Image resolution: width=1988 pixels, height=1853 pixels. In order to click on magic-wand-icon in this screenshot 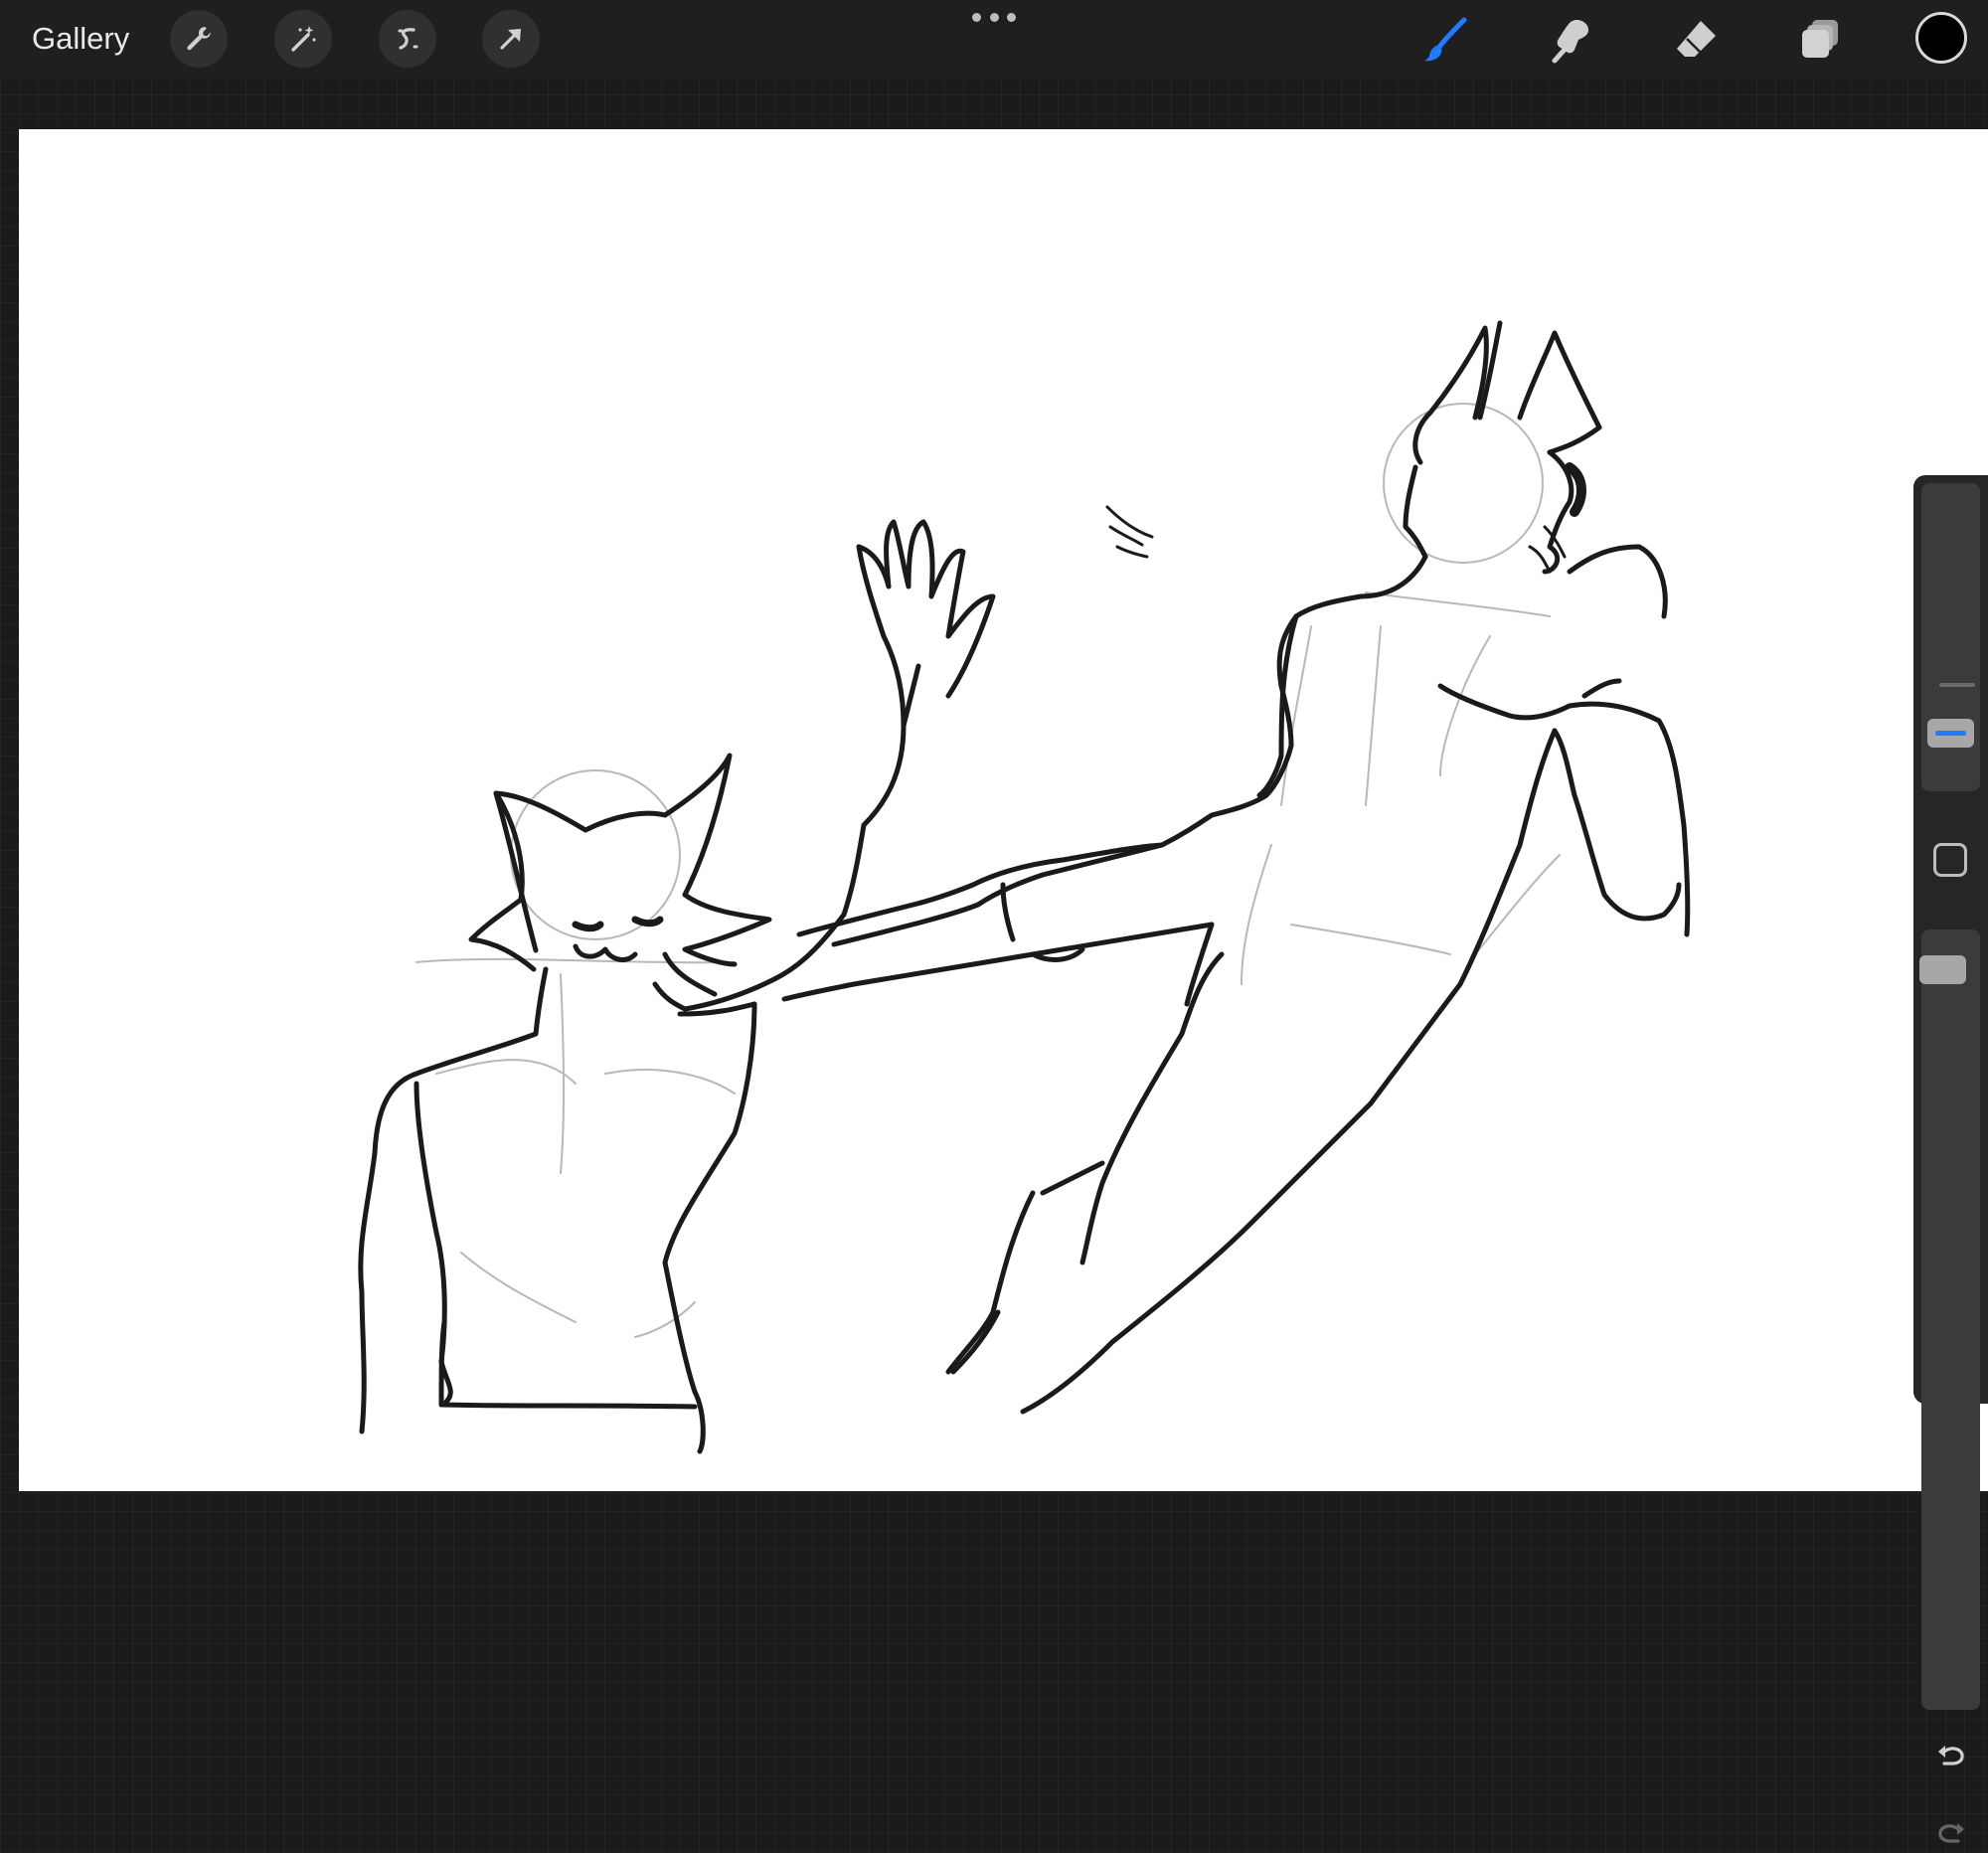, I will do `click(303, 39)`.